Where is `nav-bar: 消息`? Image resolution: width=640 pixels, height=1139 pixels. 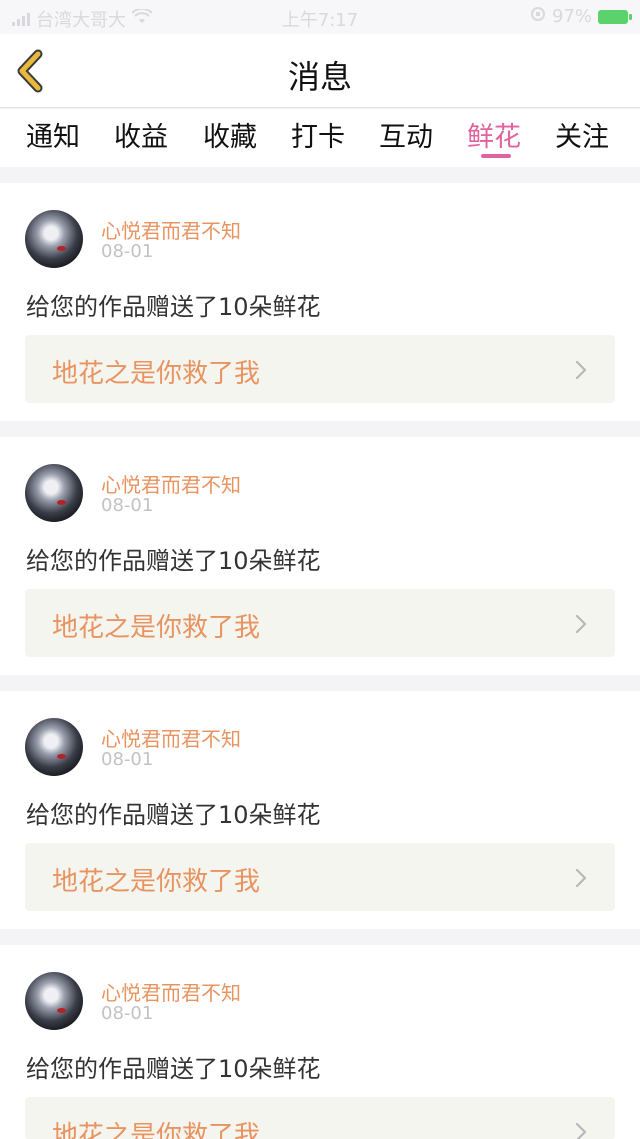 nav-bar: 消息 is located at coordinates (320, 71).